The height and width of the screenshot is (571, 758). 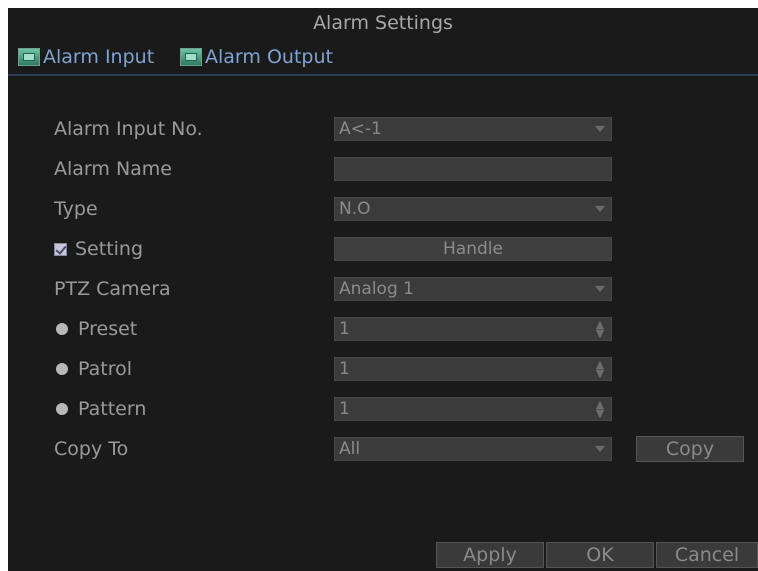 What do you see at coordinates (376, 289) in the screenshot?
I see `ptz-camera-value: Analog 1` at bounding box center [376, 289].